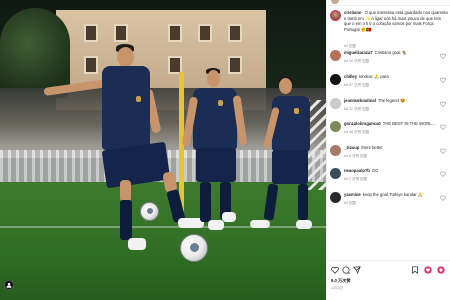  I want to click on reaction-icon, so click(441, 270).